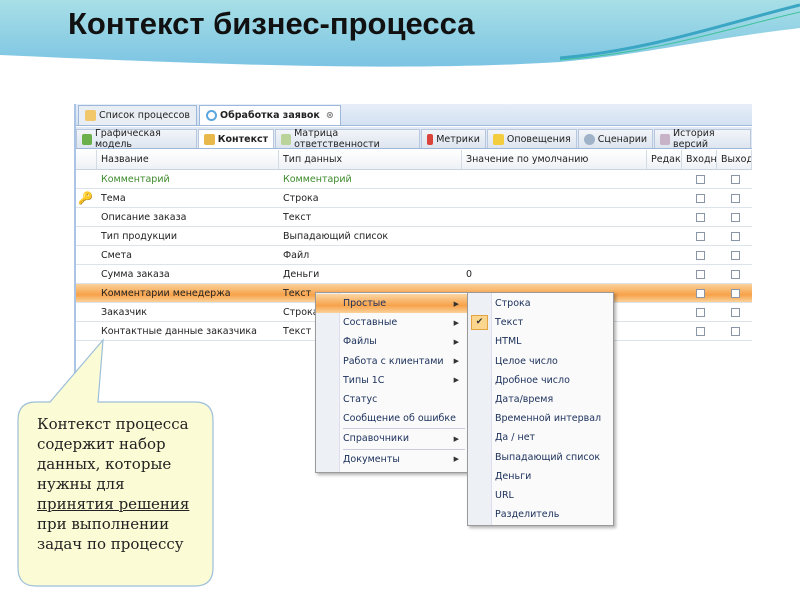 The image size is (800, 600). What do you see at coordinates (540, 322) in the screenshot?
I see `submenu-item: ✔ Текст` at bounding box center [540, 322].